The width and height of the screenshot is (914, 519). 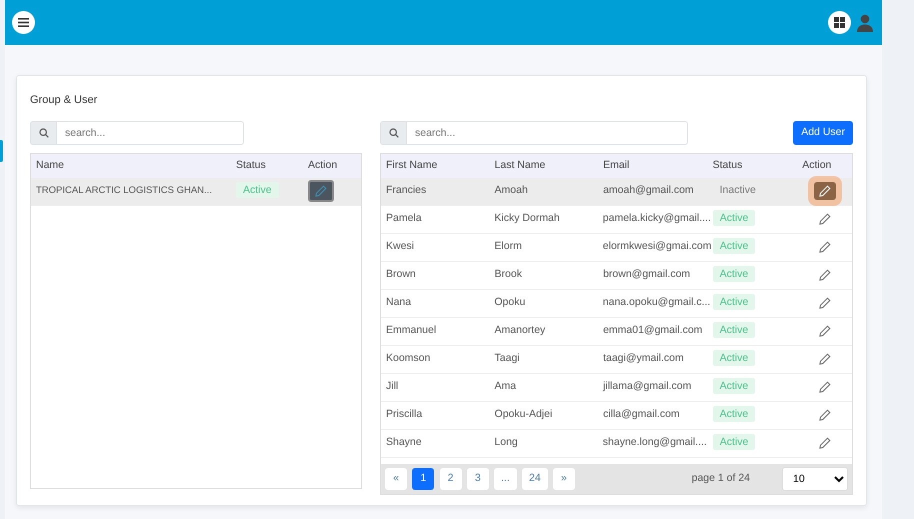 What do you see at coordinates (641, 414) in the screenshot?
I see `table-cell-text: cilla@gmail.com` at bounding box center [641, 414].